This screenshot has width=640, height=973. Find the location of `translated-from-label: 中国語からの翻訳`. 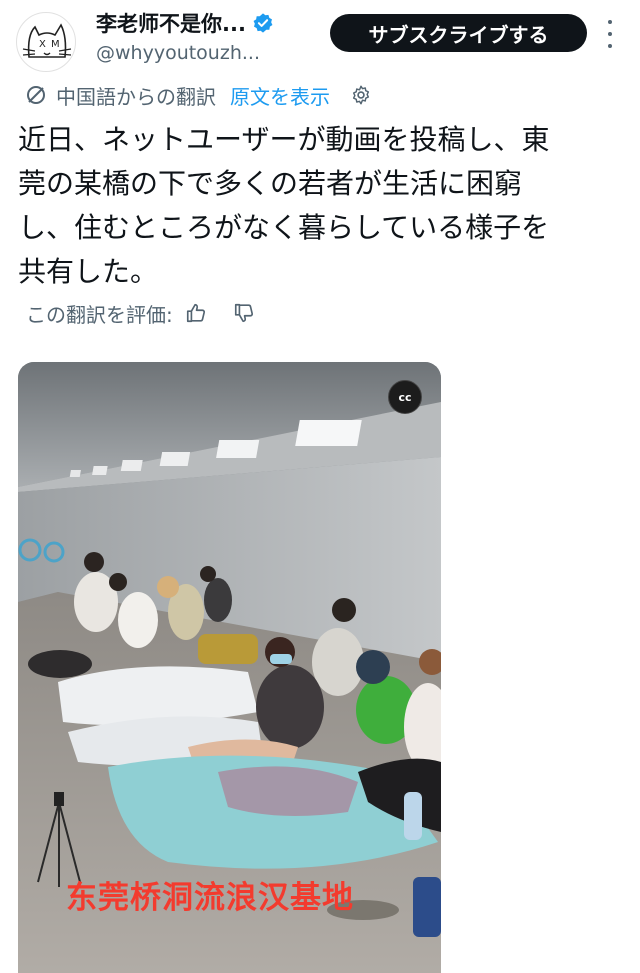

translated-from-label: 中国語からの翻訳 is located at coordinates (136, 96).